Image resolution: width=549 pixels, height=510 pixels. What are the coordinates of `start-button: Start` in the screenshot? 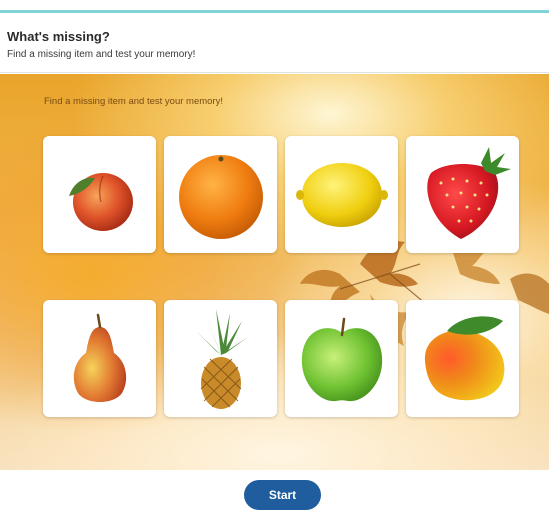 It's located at (282, 495).